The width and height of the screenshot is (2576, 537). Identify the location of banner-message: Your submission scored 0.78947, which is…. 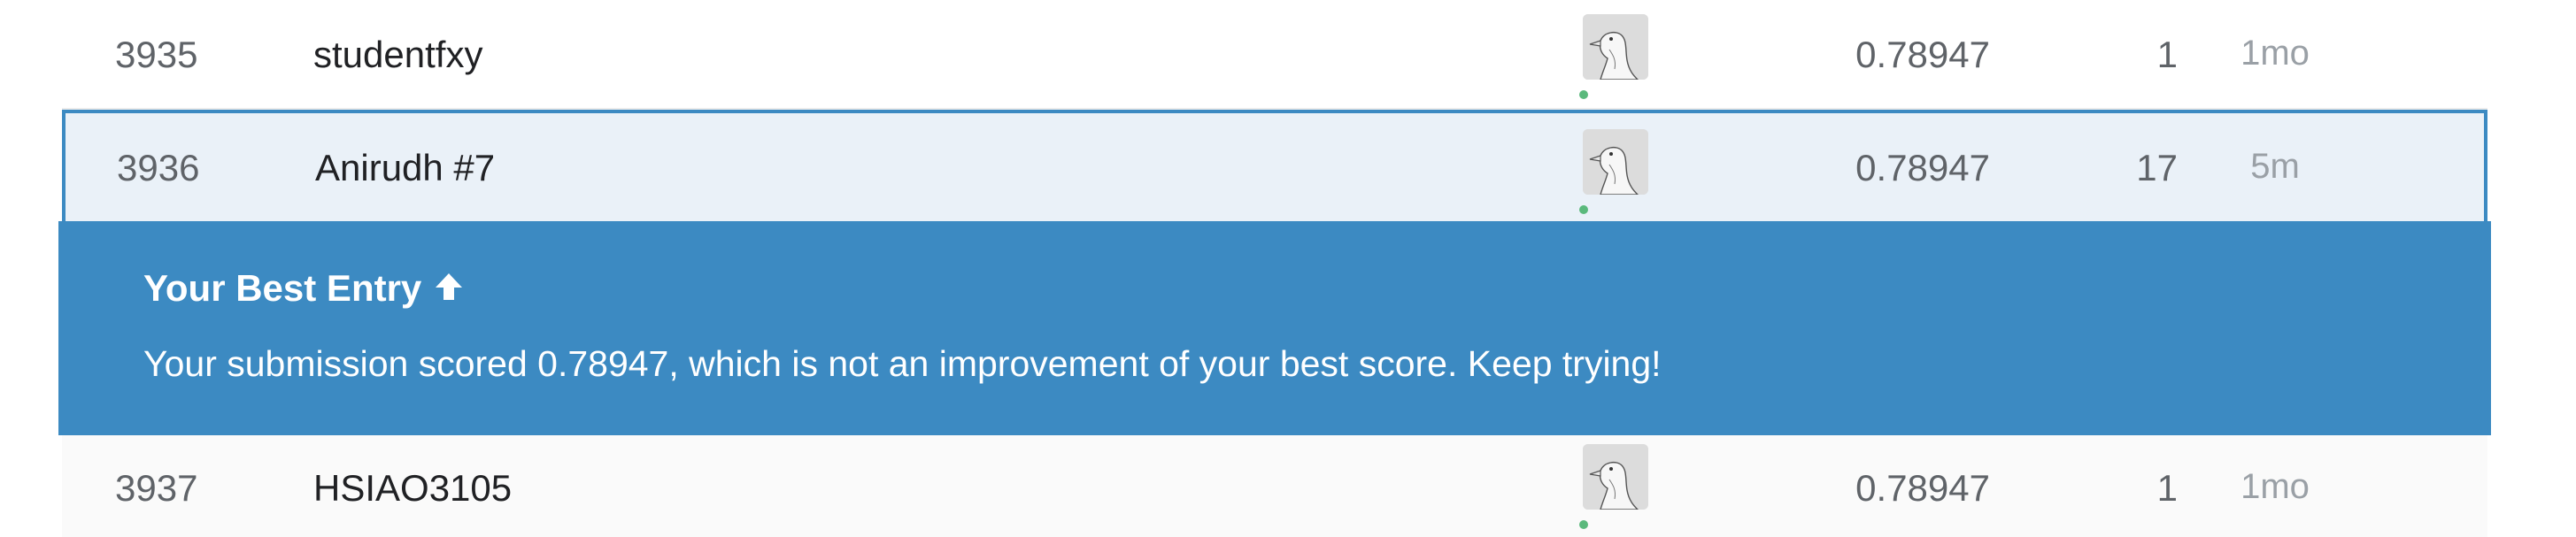
(902, 363).